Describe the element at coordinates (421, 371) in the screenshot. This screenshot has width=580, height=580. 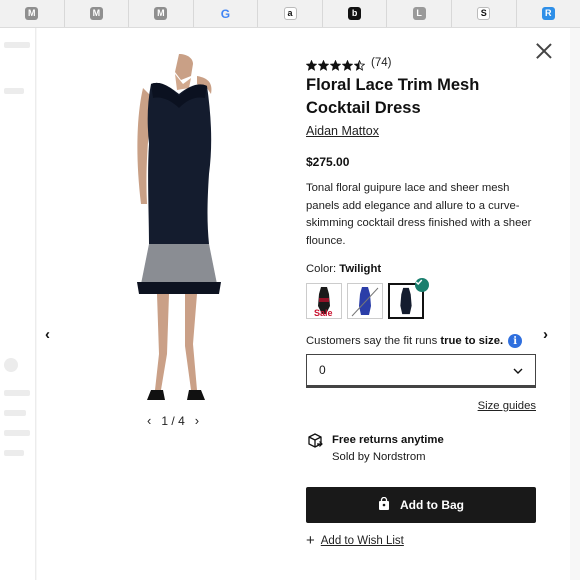
I see `size-select: 0` at that location.